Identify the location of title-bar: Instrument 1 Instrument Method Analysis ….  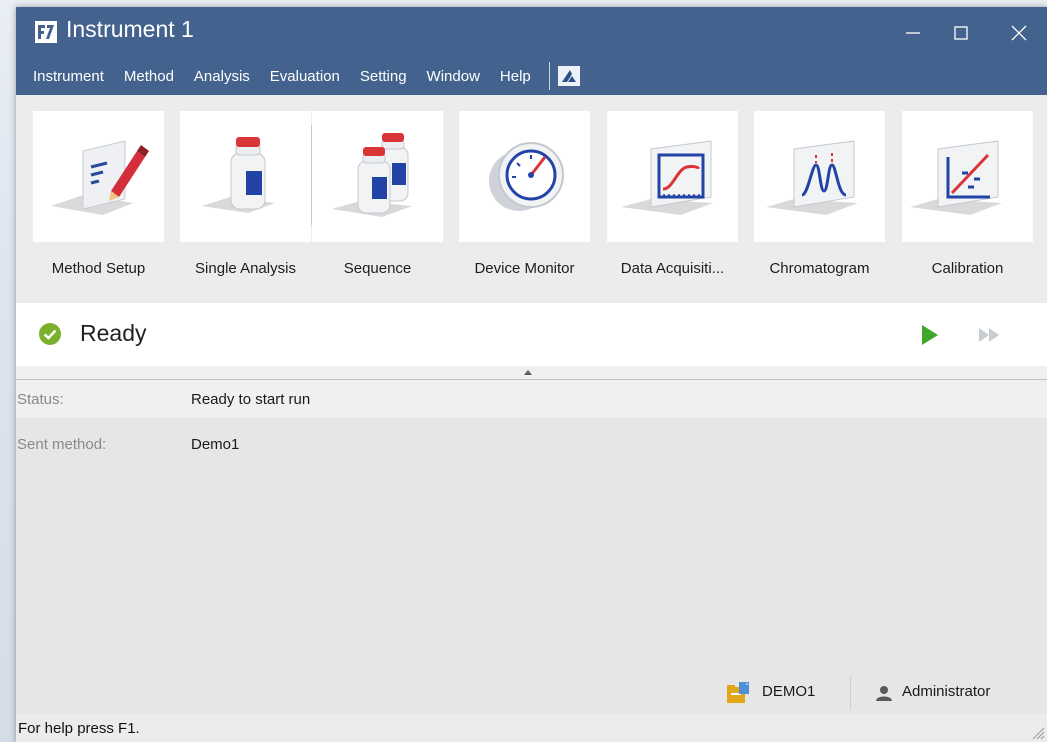
(531, 51).